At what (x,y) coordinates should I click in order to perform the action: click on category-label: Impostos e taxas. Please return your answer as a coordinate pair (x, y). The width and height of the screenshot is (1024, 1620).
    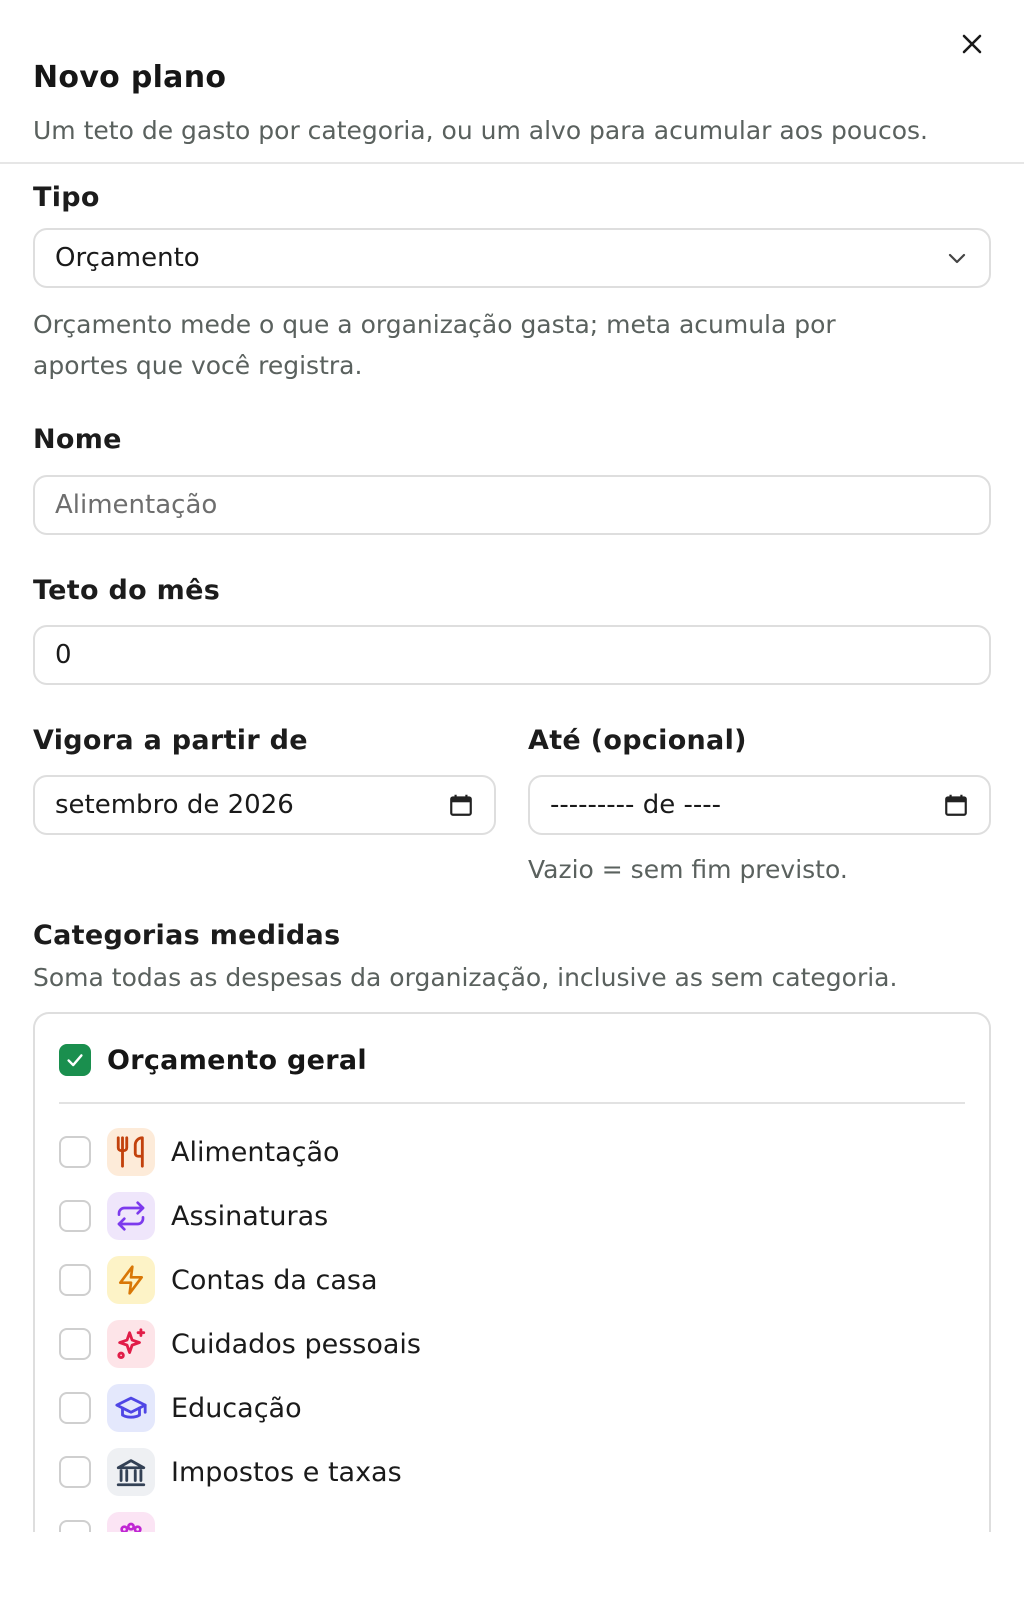
    Looking at the image, I should click on (286, 1472).